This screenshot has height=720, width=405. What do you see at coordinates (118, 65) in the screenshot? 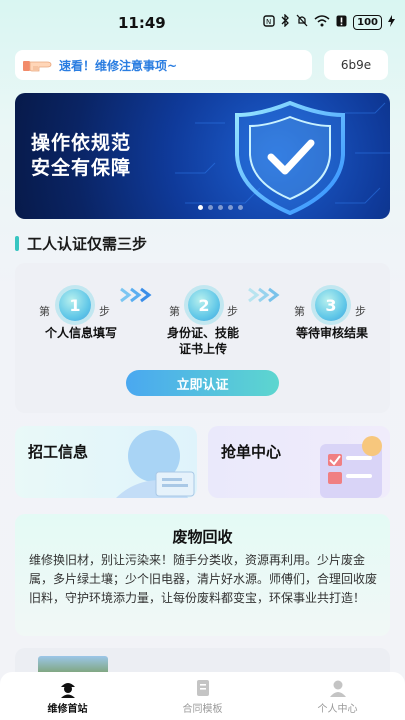
I see `notice-text: 速看！维修注意事项~` at bounding box center [118, 65].